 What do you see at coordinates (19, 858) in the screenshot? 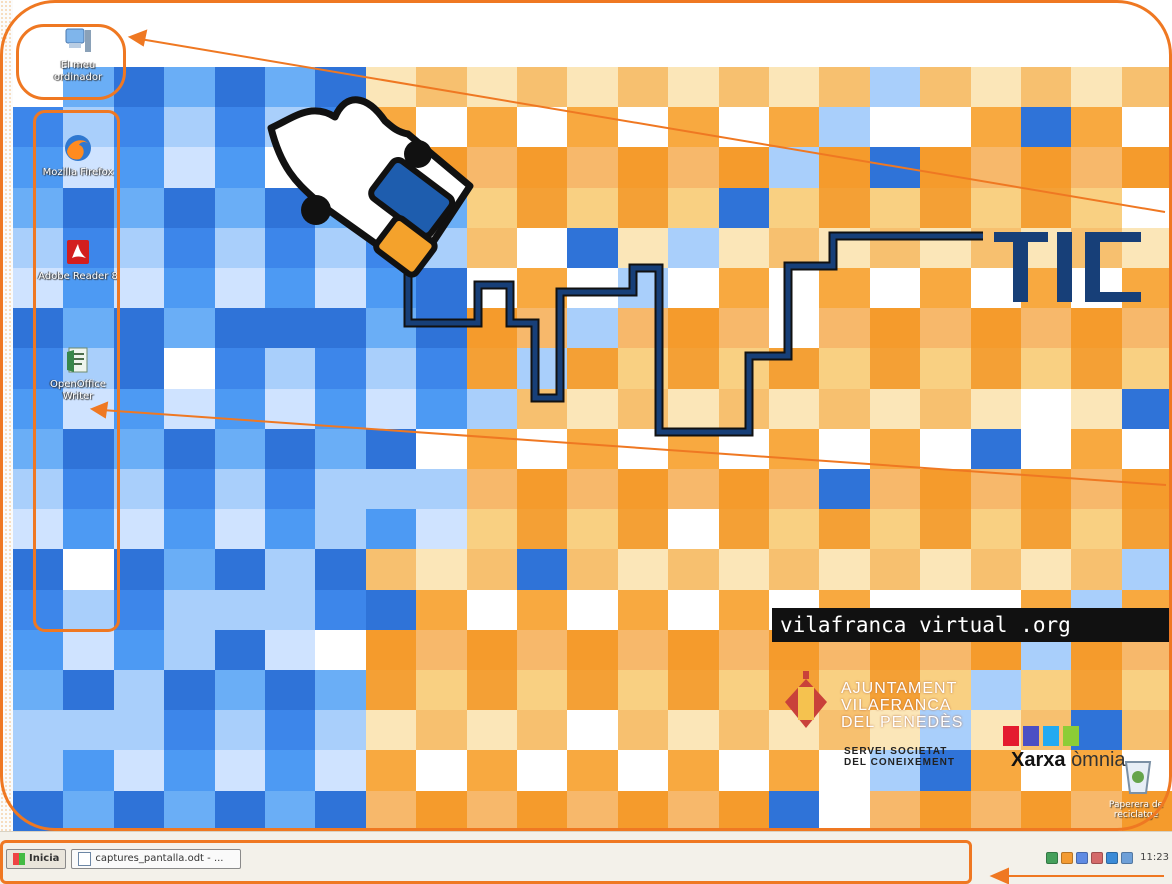
I see `windows-logo-icon` at bounding box center [19, 858].